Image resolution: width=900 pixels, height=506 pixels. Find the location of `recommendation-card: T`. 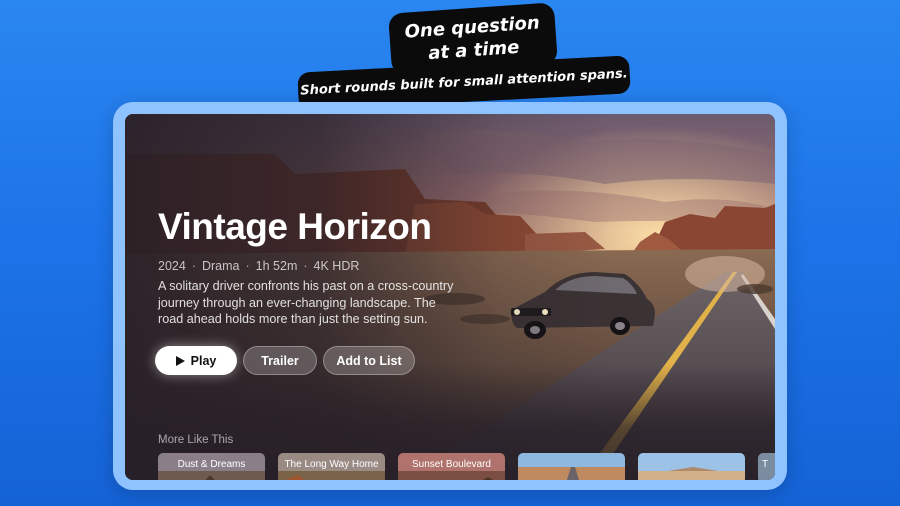

recommendation-card: T is located at coordinates (766, 466).